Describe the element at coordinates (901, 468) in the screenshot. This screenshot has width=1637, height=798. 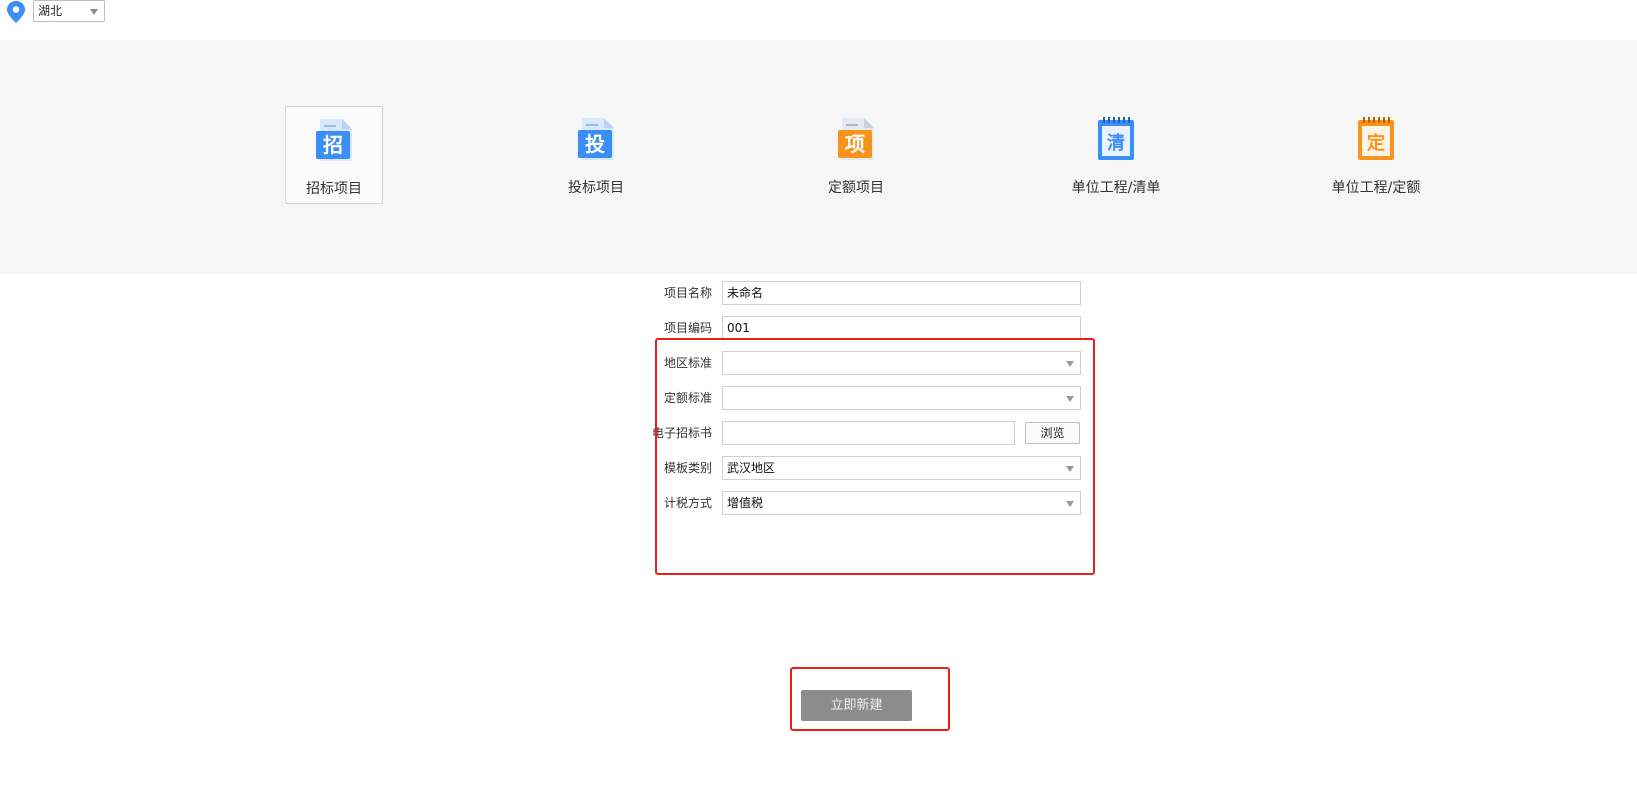
I see `template-category-select: 武汉地区` at that location.